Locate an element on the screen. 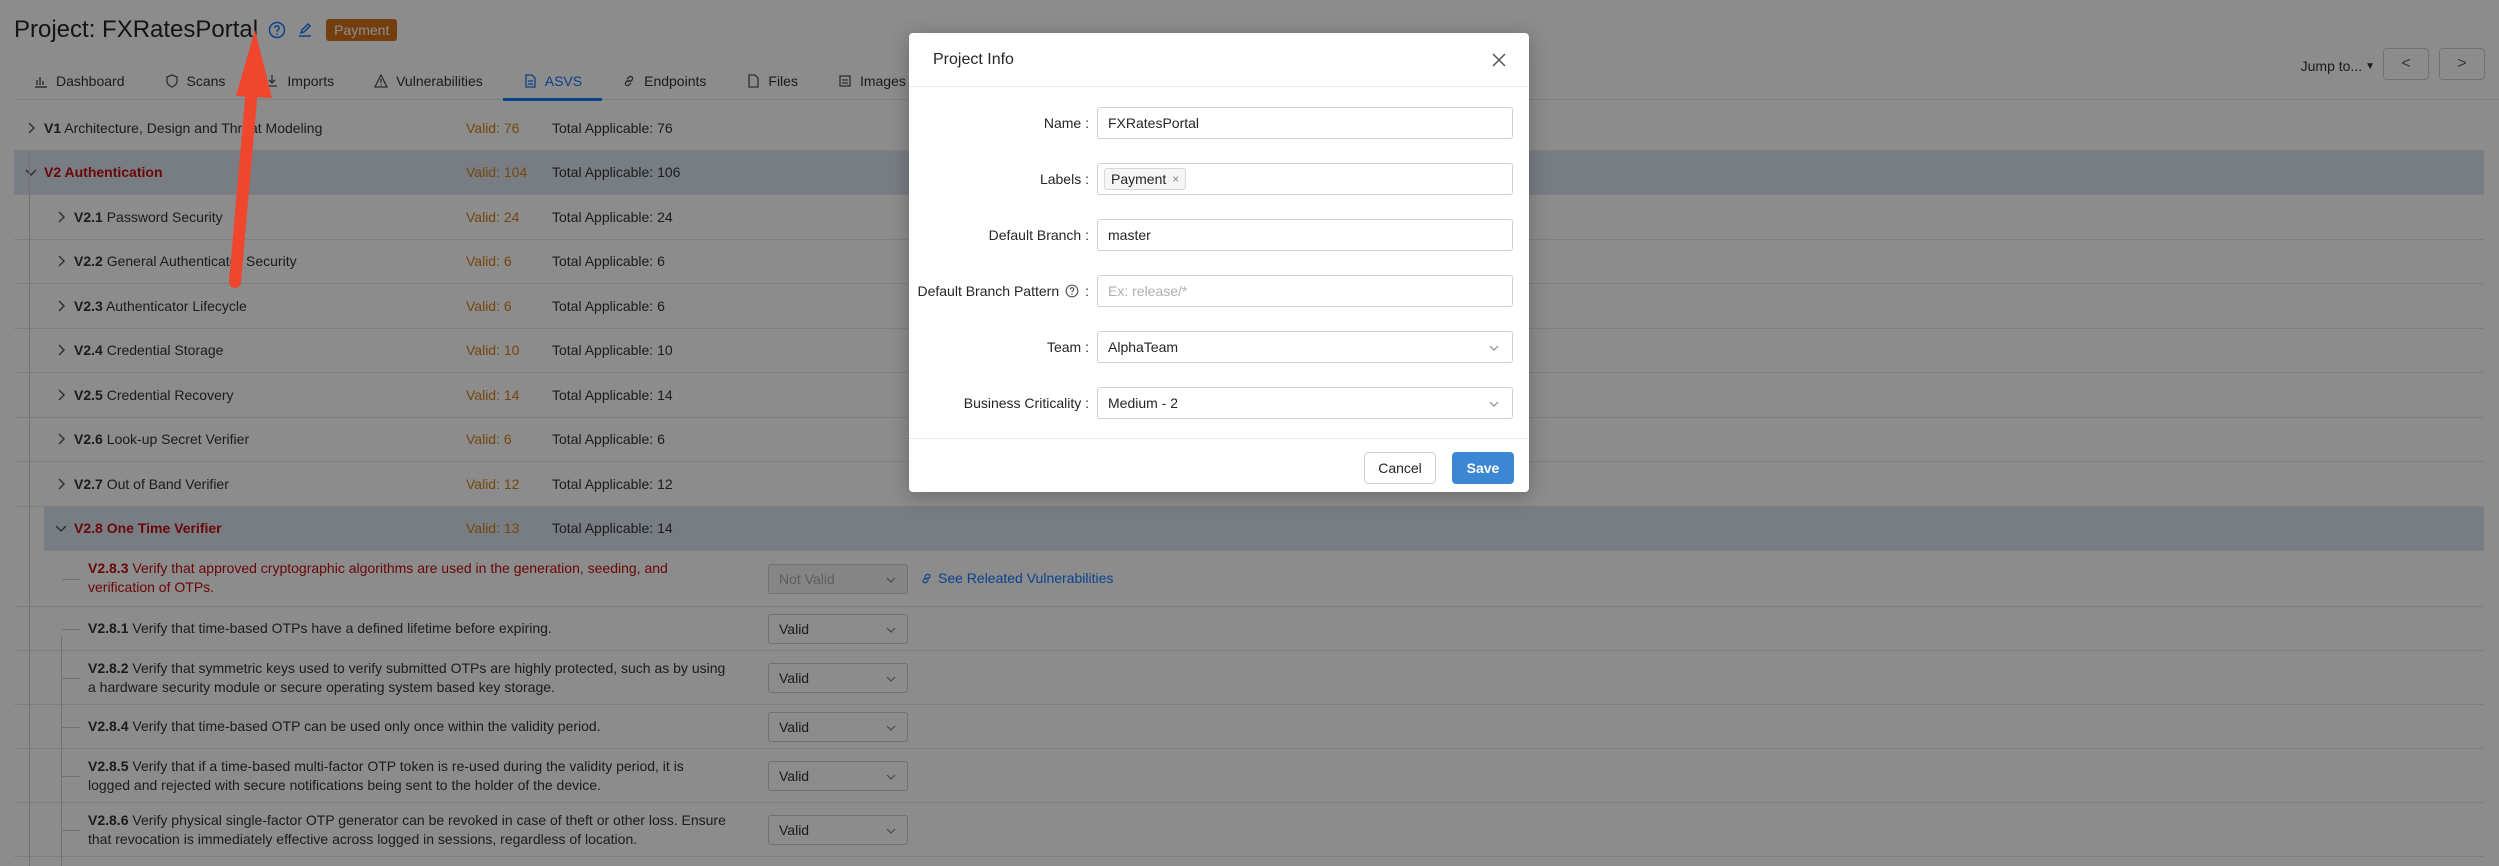 This screenshot has height=866, width=2499. save-button: Save is located at coordinates (1483, 468).